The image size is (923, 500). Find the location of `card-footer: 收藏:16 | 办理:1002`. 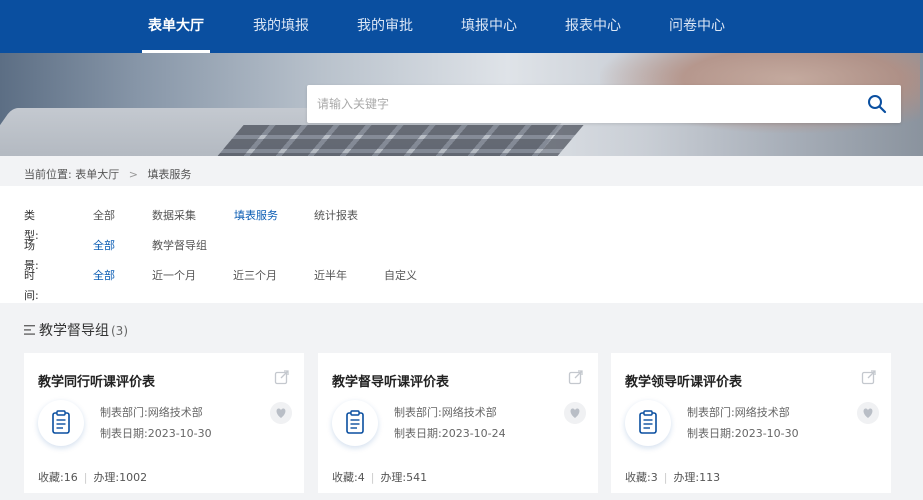

card-footer: 收藏:16 | 办理:1002 is located at coordinates (92, 477).